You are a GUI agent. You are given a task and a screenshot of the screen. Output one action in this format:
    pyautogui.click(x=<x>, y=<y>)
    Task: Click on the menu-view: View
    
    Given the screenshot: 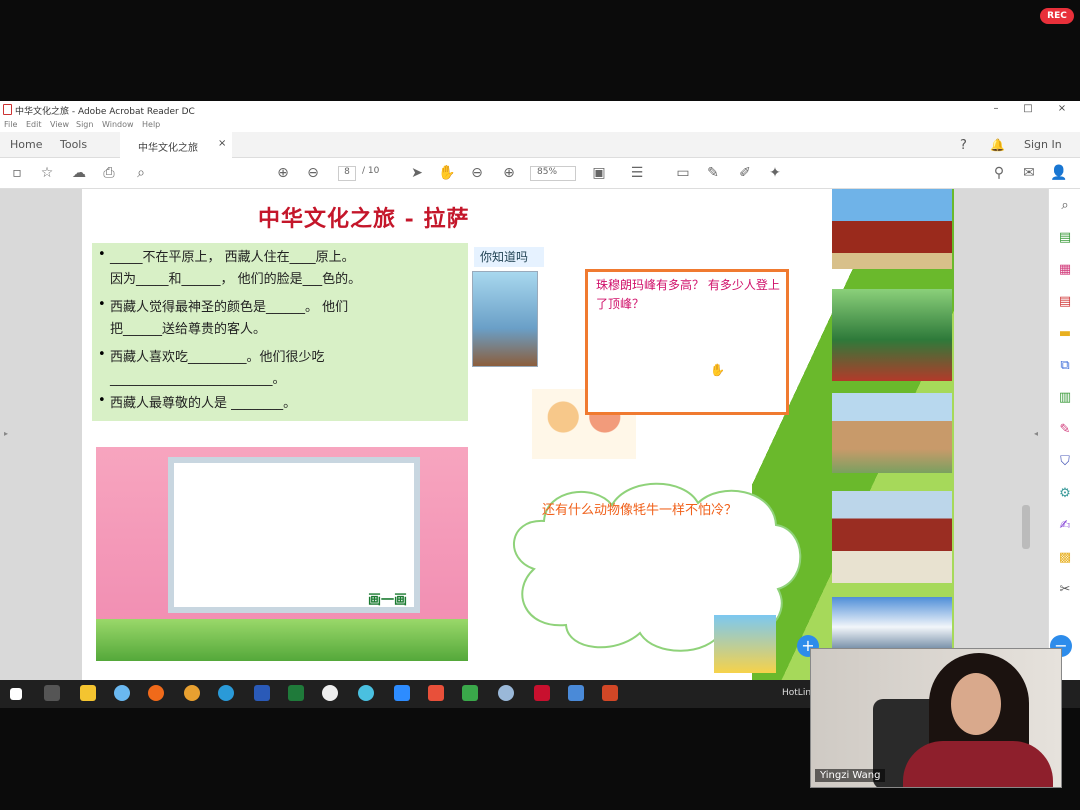 What is the action you would take?
    pyautogui.click(x=59, y=124)
    